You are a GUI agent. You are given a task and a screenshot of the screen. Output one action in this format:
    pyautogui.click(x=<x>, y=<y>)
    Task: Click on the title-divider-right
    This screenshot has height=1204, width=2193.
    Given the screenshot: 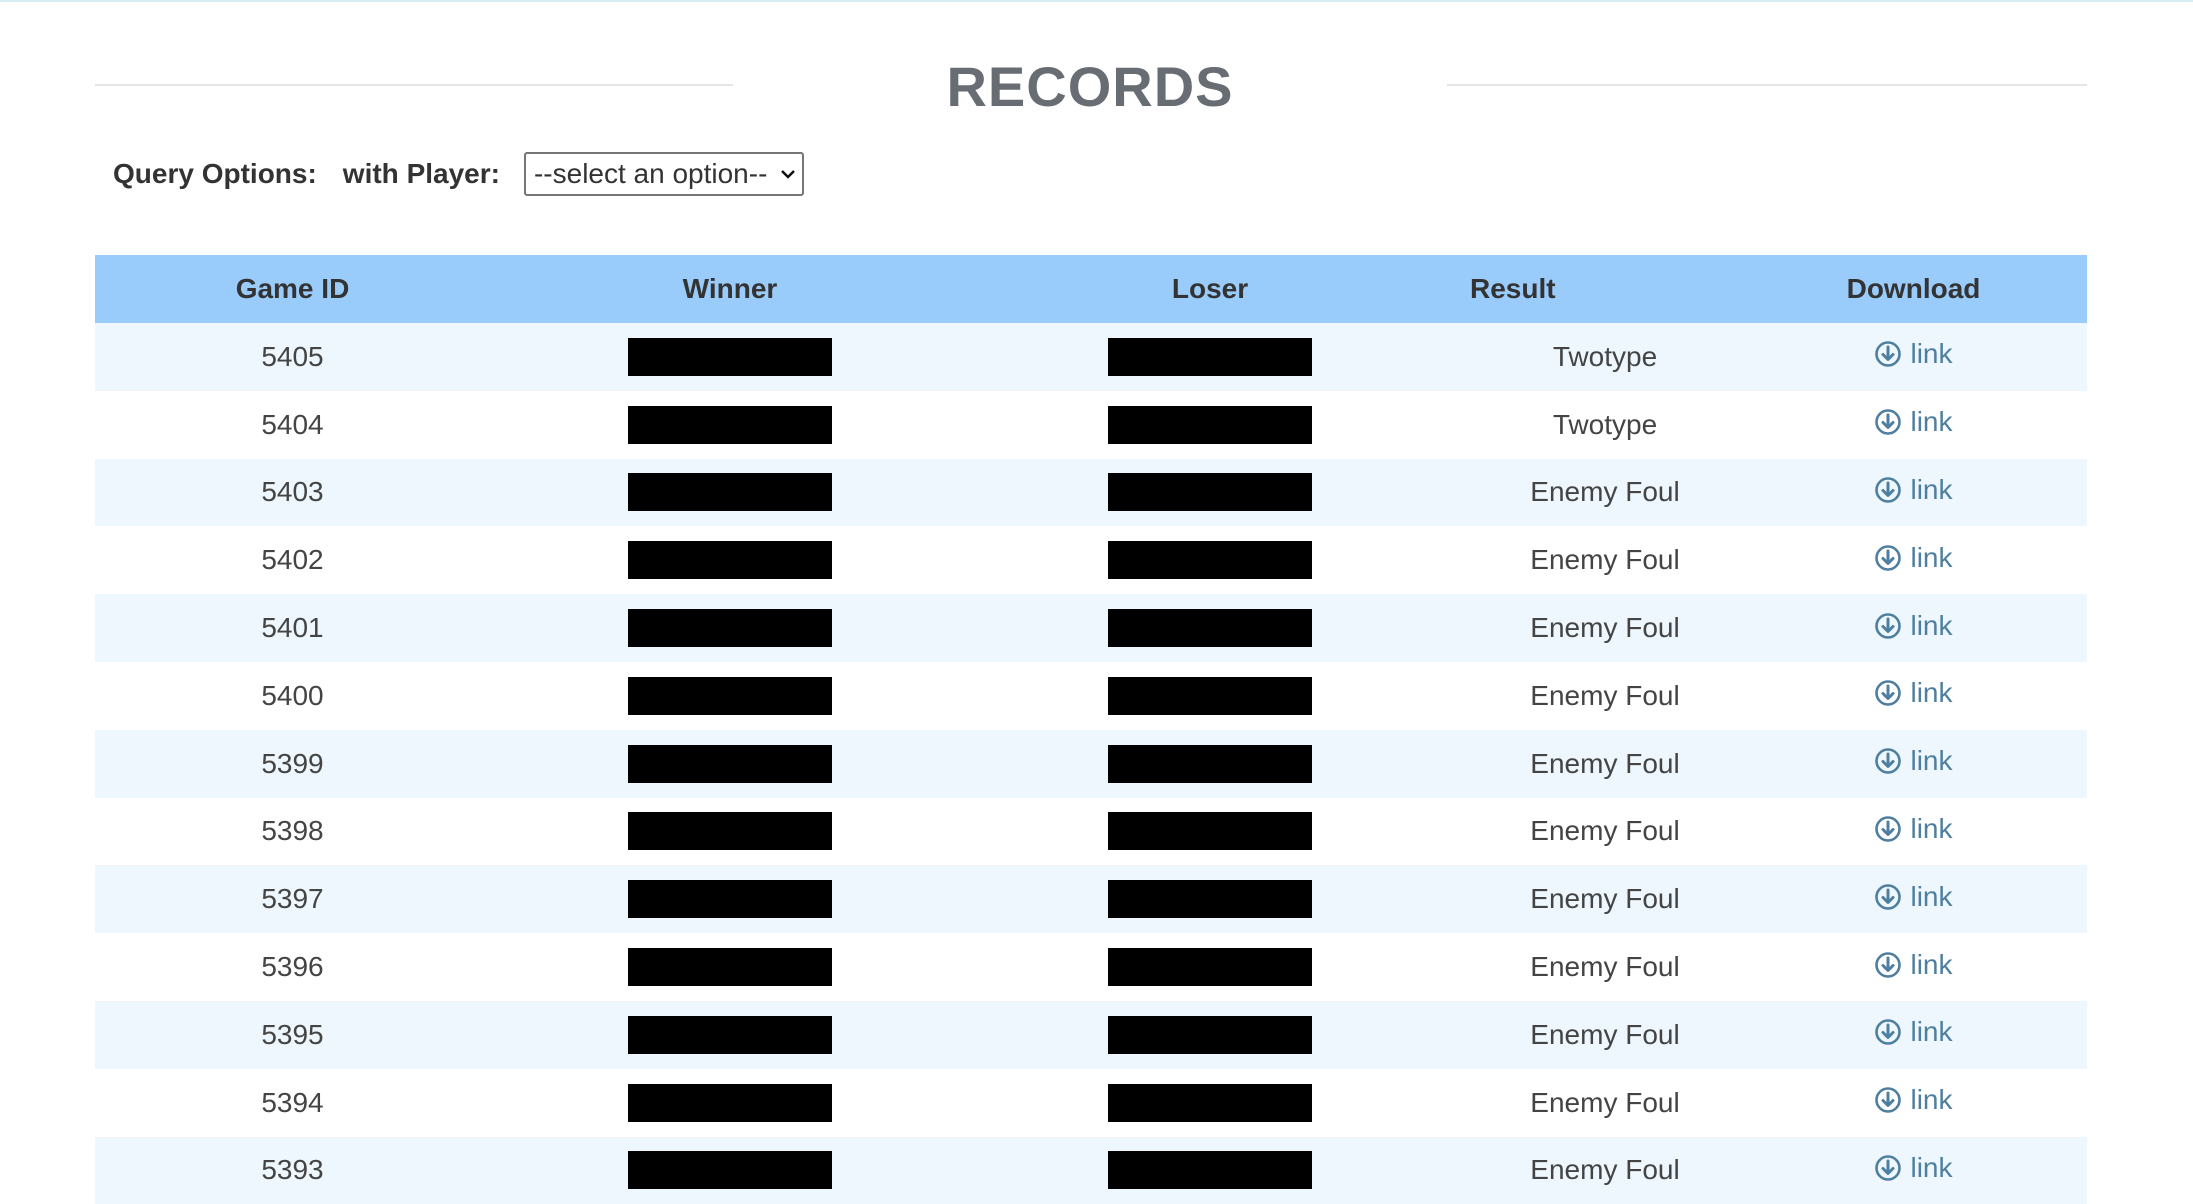 What is the action you would take?
    pyautogui.click(x=1767, y=85)
    